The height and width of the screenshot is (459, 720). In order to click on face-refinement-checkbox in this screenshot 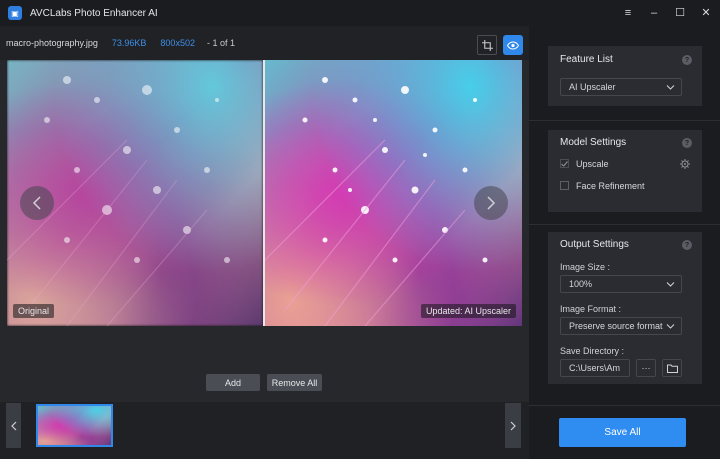, I will do `click(564, 185)`.